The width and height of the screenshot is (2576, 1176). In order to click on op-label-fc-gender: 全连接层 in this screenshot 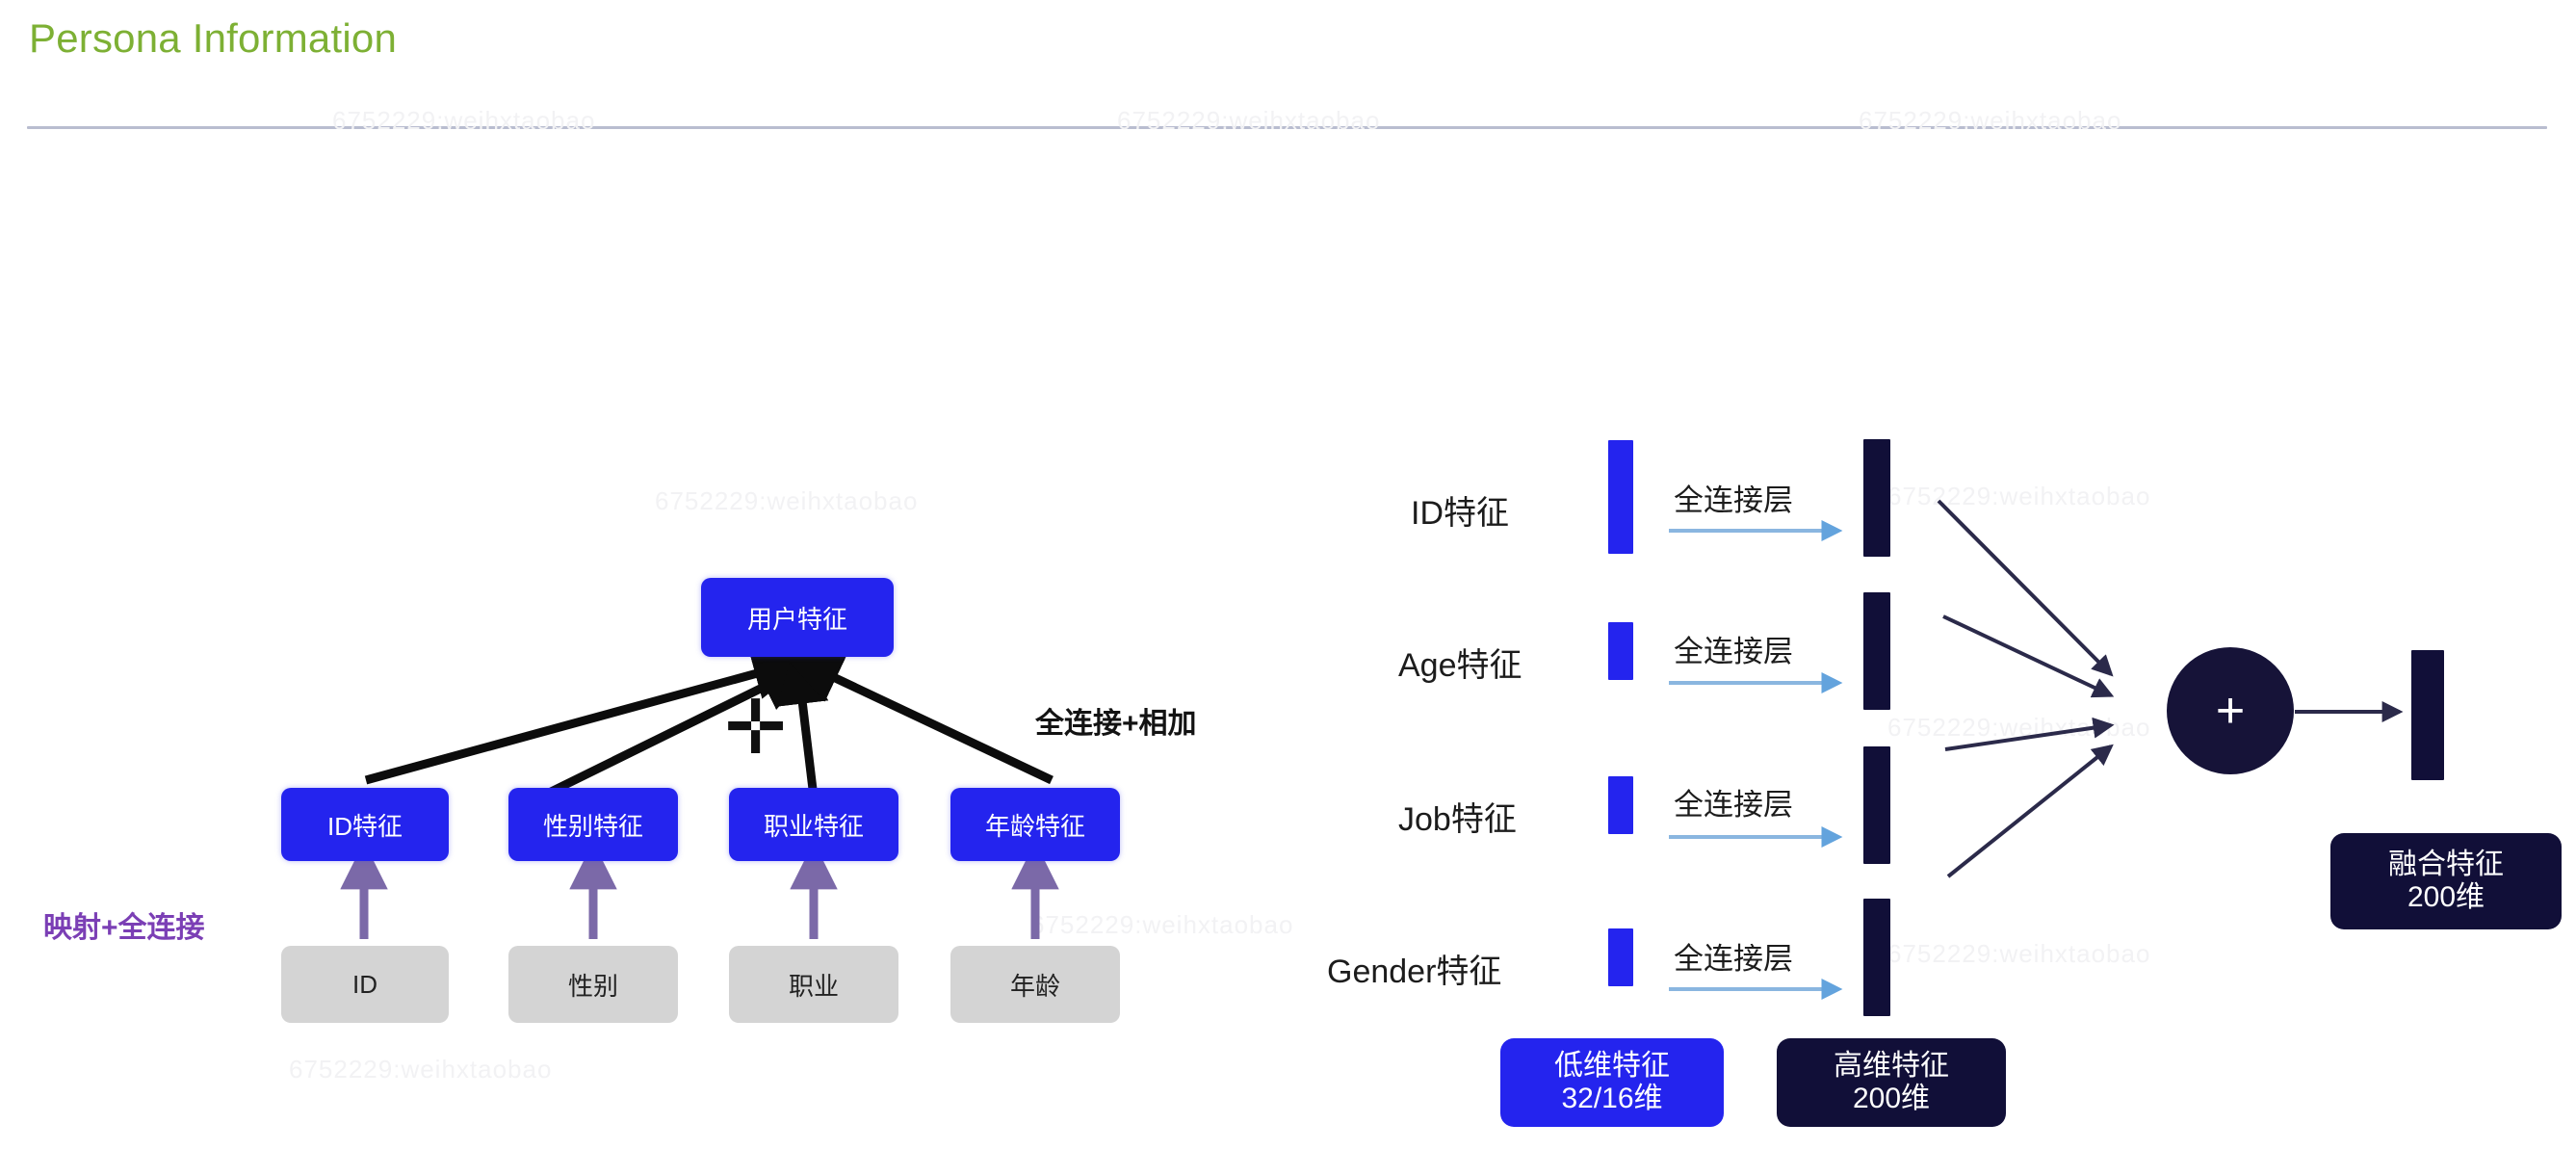, I will do `click(1733, 959)`.